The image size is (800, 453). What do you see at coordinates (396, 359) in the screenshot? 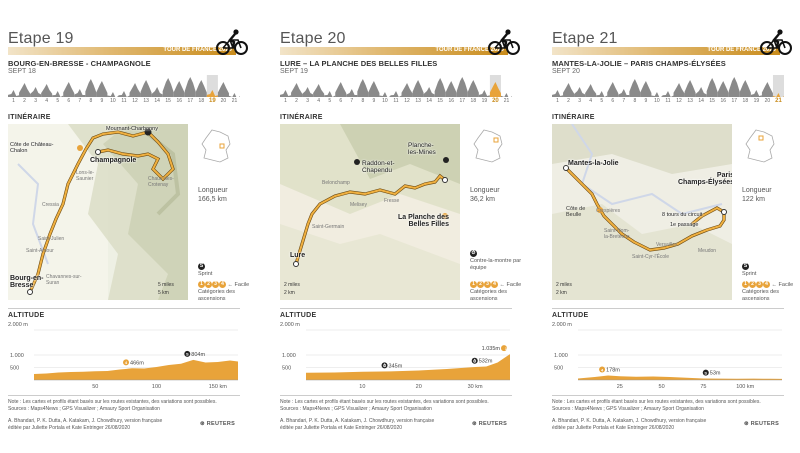
I see `altitude-chart: 1.00050010 20 30 km⏱ 345m⏱ 532m11.035m` at bounding box center [396, 359].